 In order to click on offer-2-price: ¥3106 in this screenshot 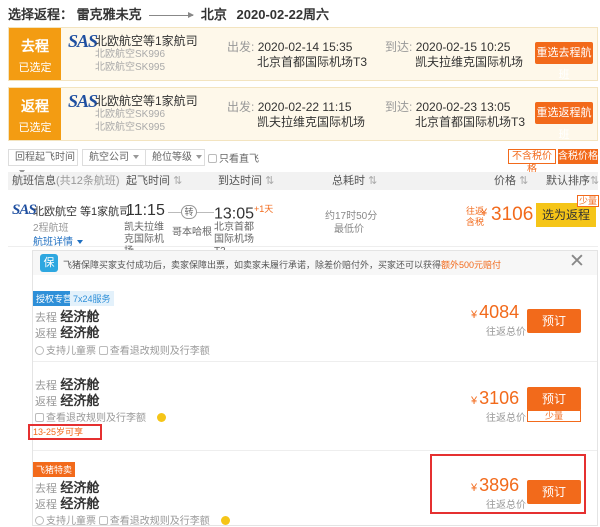, I will do `click(495, 398)`.